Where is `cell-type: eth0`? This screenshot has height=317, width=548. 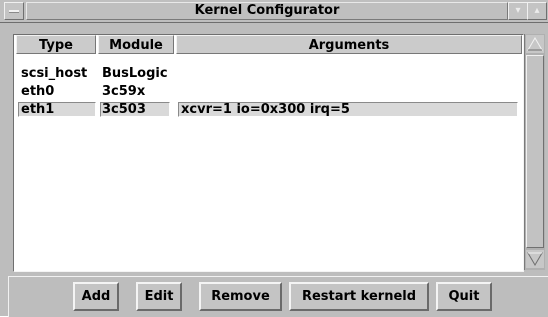 cell-type: eth0 is located at coordinates (38, 91).